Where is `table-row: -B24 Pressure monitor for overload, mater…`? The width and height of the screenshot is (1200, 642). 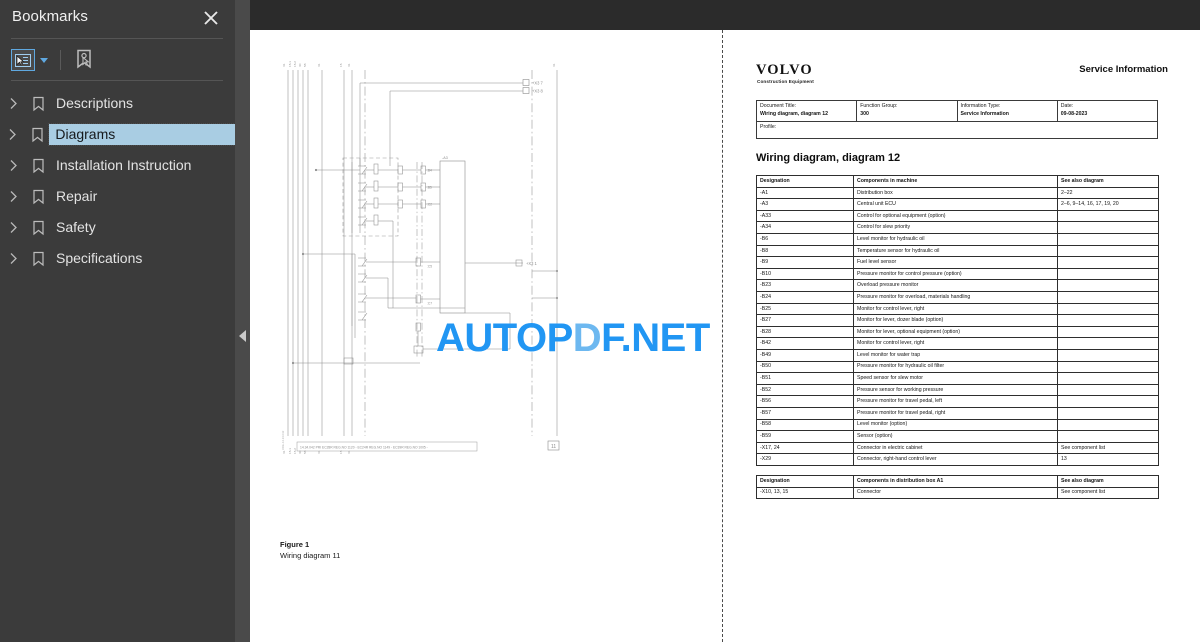 table-row: -B24 Pressure monitor for overload, mater… is located at coordinates (957, 297).